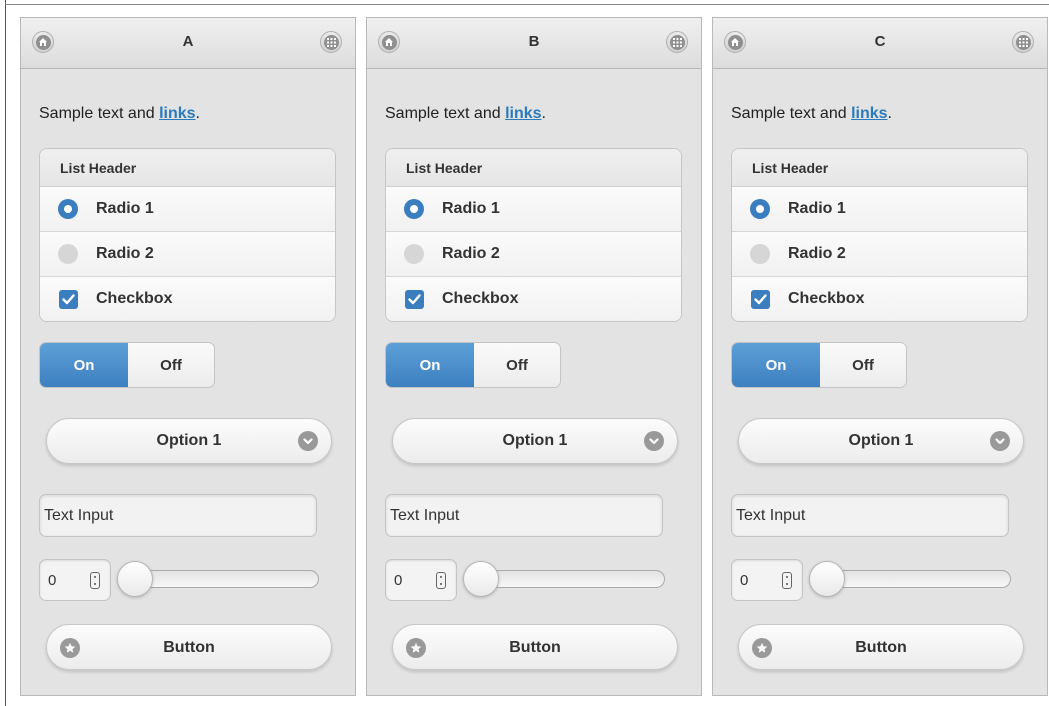  What do you see at coordinates (5, 353) in the screenshot?
I see `frame-border-left` at bounding box center [5, 353].